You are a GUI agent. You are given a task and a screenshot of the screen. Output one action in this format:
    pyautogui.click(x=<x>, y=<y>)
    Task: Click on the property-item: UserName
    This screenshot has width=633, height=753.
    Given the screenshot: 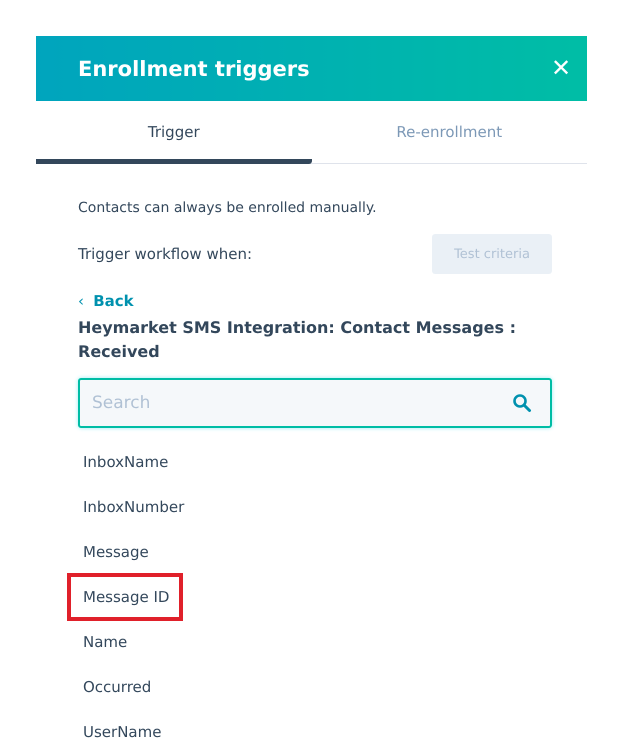 What is the action you would take?
    pyautogui.click(x=121, y=730)
    